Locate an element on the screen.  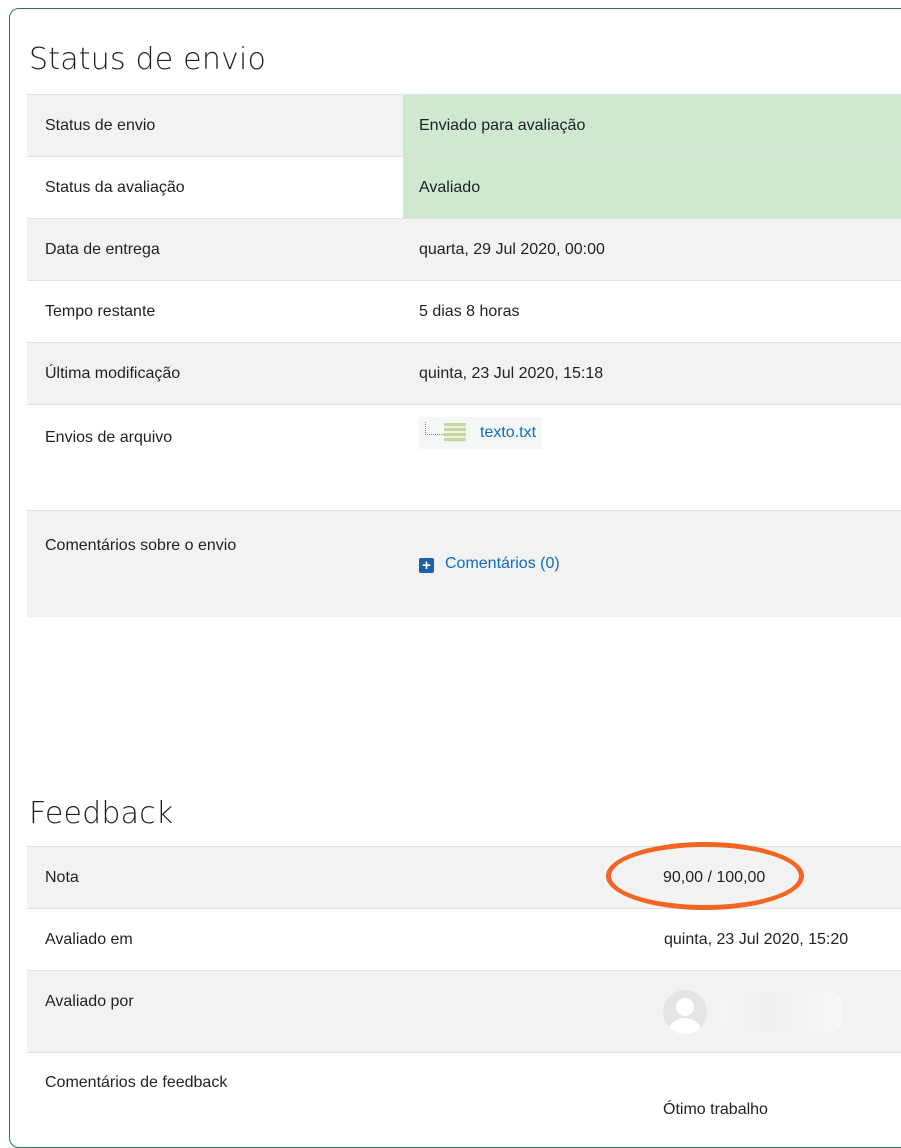
file-tree: texto.txt is located at coordinates (481, 433).